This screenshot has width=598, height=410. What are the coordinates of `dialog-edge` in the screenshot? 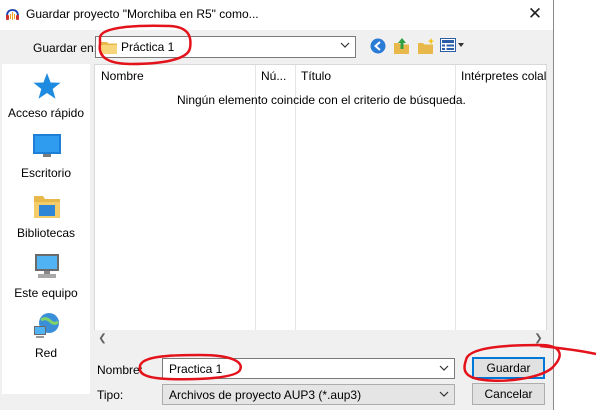 It's located at (553, 205).